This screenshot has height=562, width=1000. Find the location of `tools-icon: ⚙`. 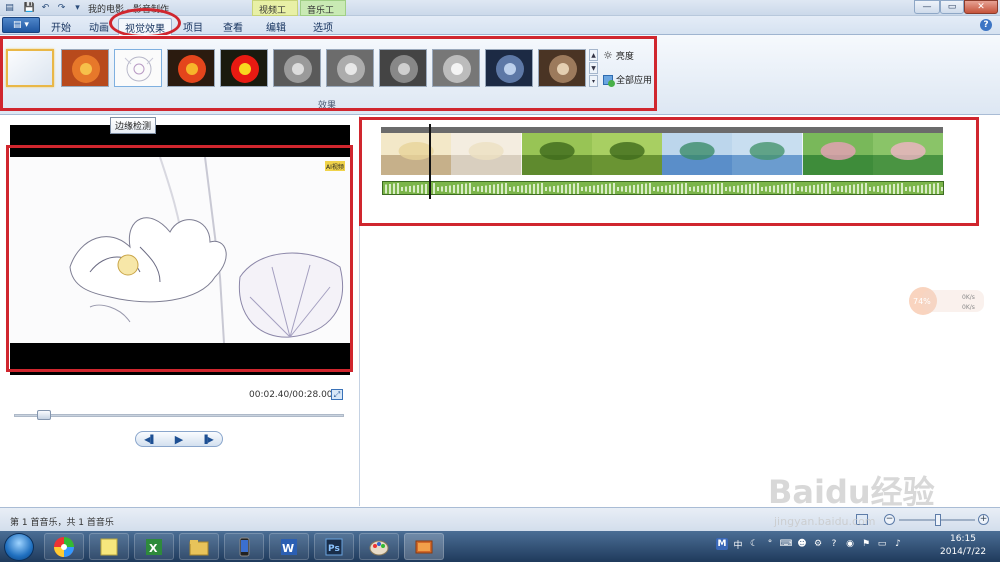

tools-icon: ⚙ is located at coordinates (818, 544).